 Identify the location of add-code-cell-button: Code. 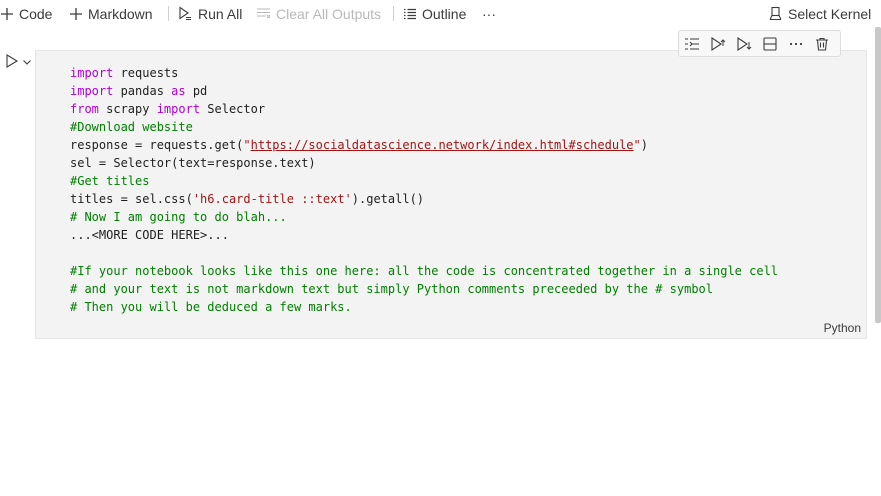
(26, 13).